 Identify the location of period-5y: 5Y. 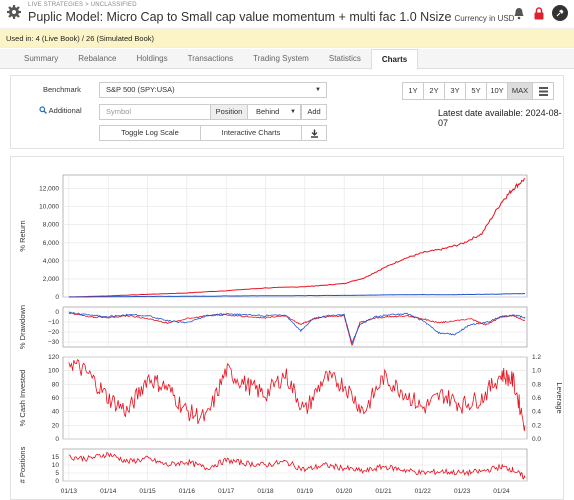
(476, 91).